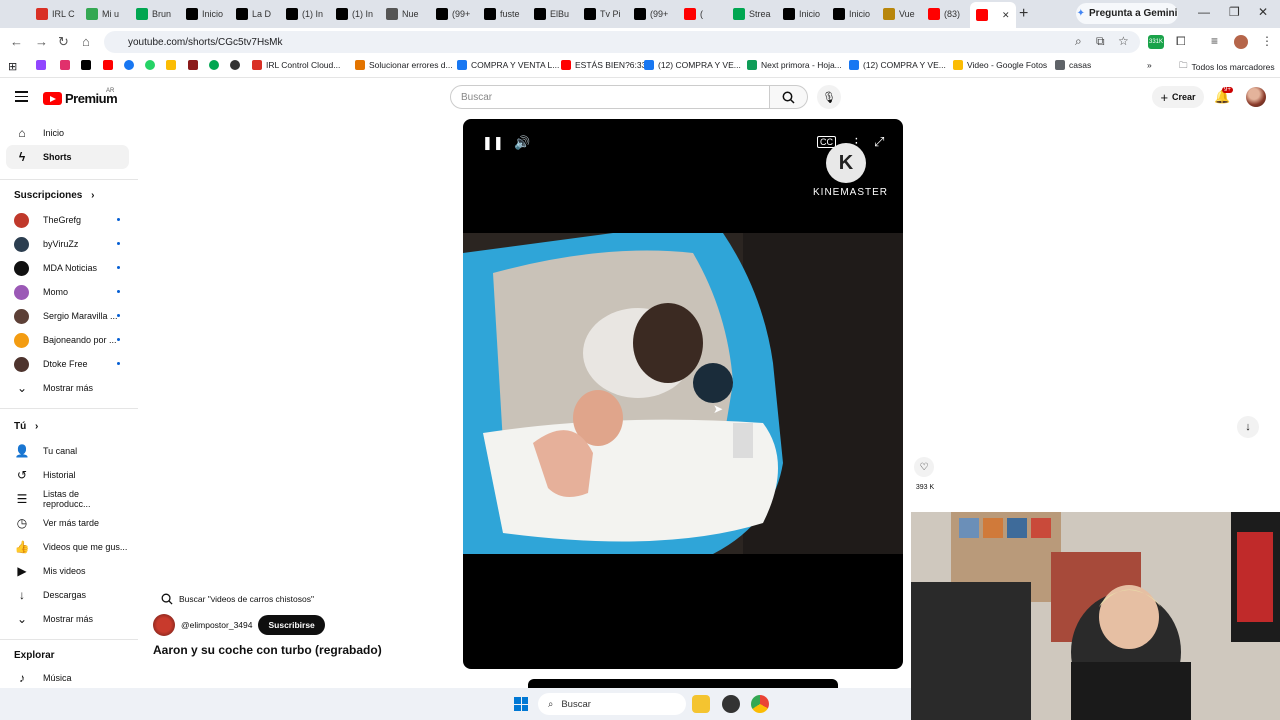 The width and height of the screenshot is (1280, 720). I want to click on more-bookmarks-icon: », so click(1149, 65).